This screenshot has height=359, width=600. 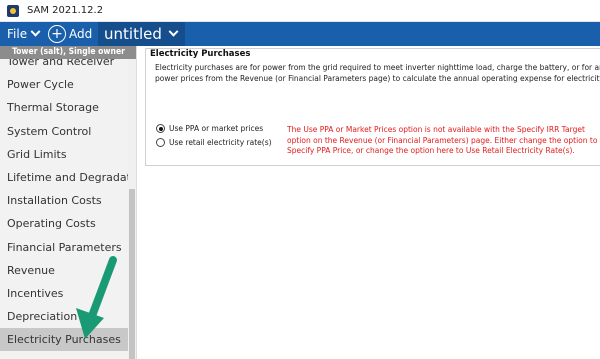 I want to click on sidebar-item-lifetime-and-degradation: Lifetime and Degradation, so click(x=64, y=177).